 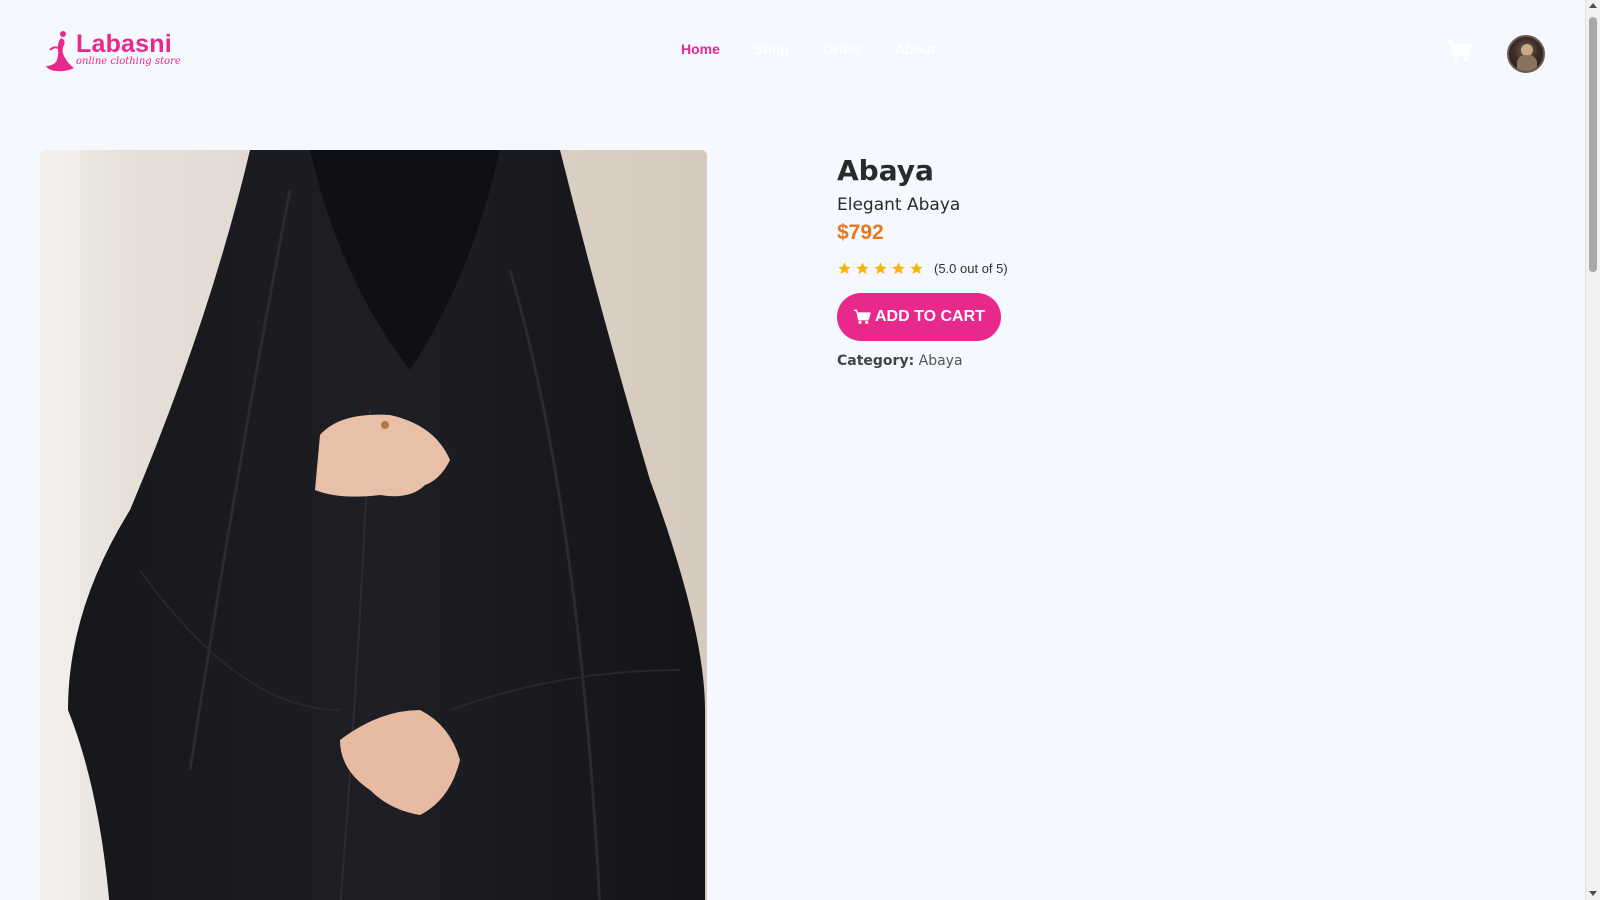 I want to click on add-to-cart-button: ADD TO CART, so click(x=919, y=317).